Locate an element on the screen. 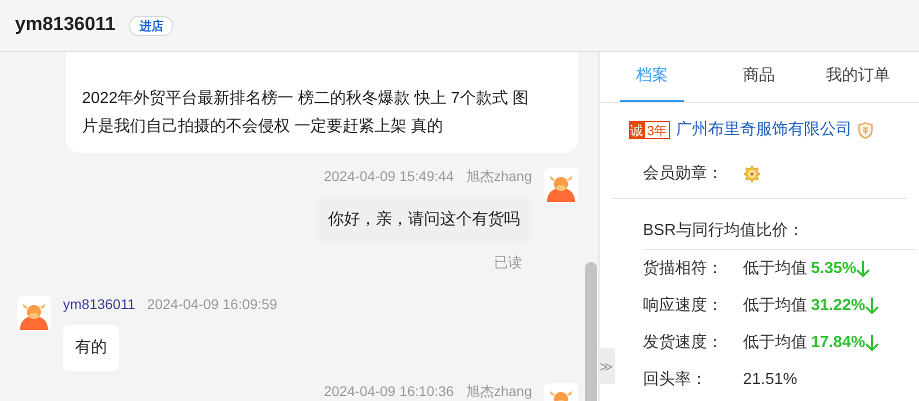  medal-icon is located at coordinates (752, 174).